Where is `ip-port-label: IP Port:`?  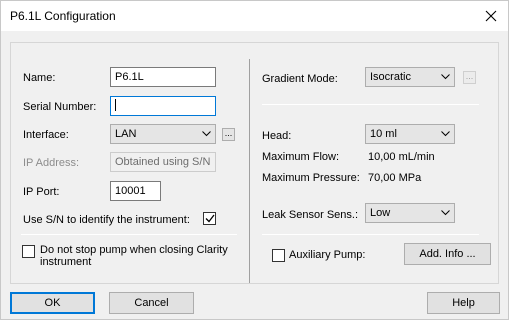 ip-port-label: IP Port: is located at coordinates (41, 192).